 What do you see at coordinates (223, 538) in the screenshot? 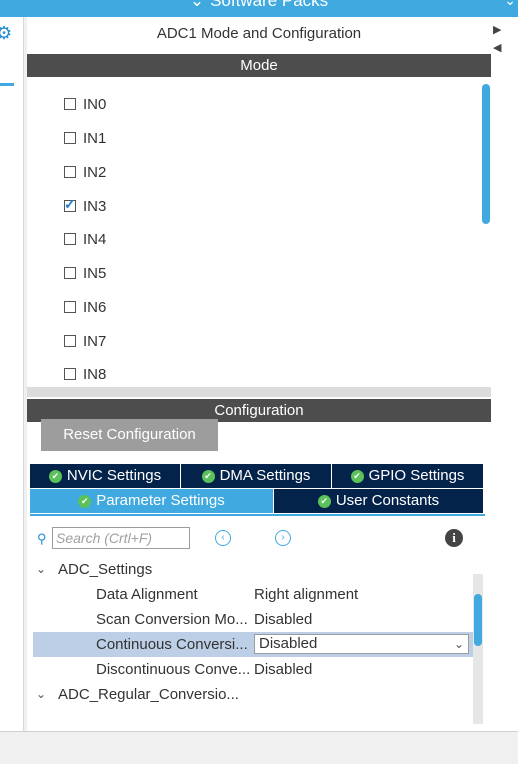
I see `prev-match-icon: ‹` at bounding box center [223, 538].